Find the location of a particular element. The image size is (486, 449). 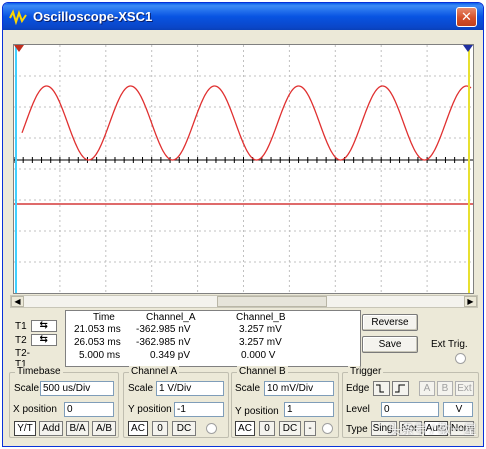

horizontal-scrollbar: ◀ ▶ is located at coordinates (244, 301).